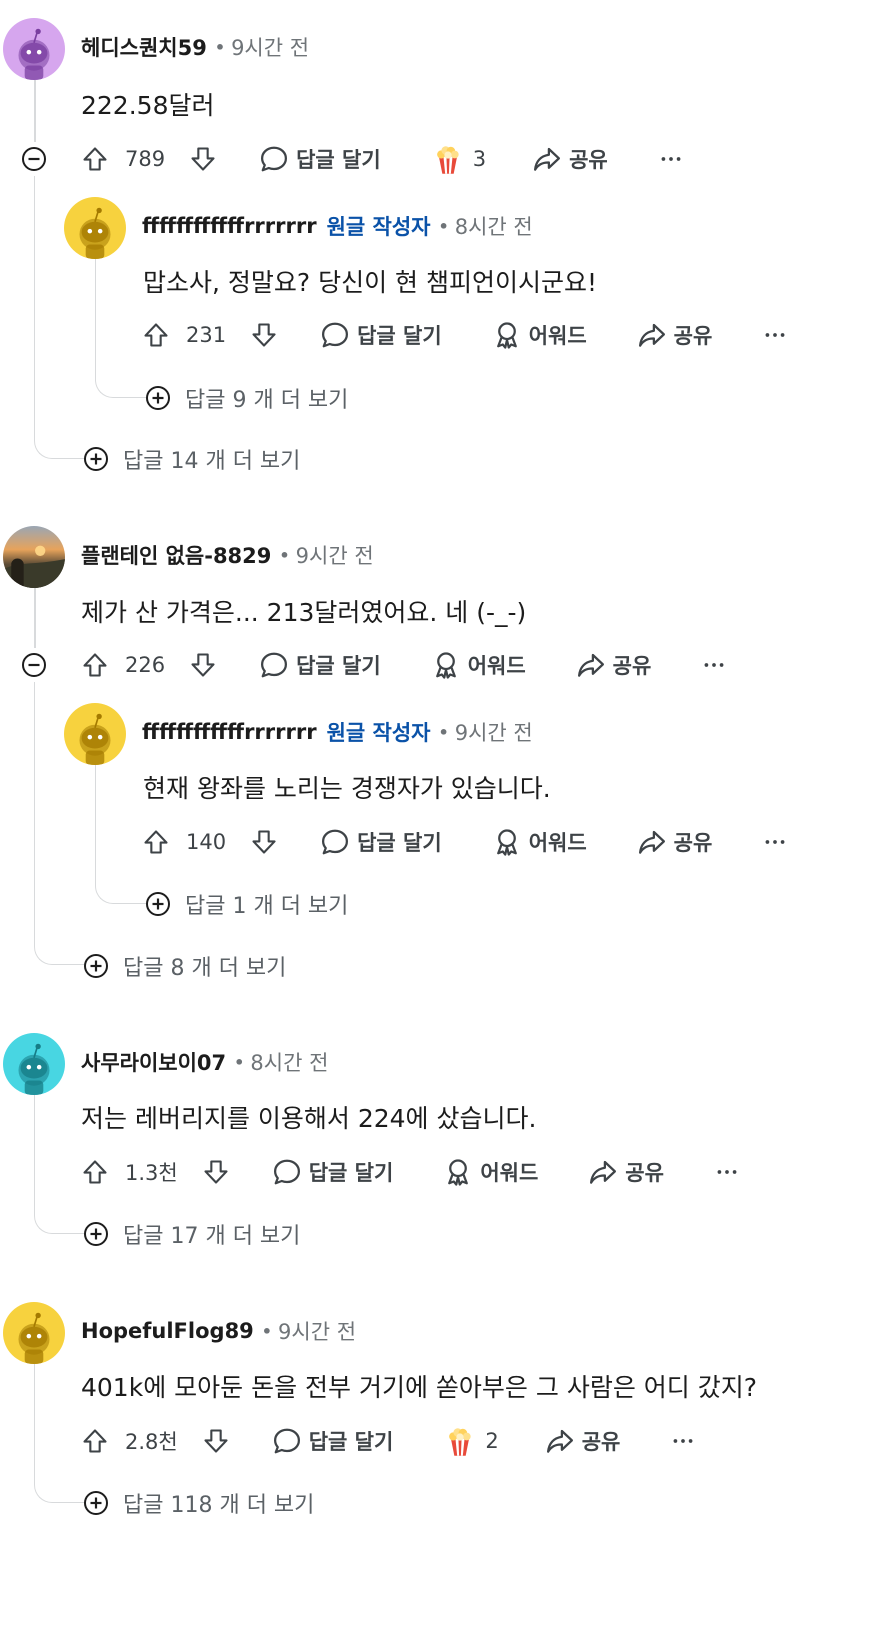  I want to click on comment-header: 헤디스퀀치59 • 9시간 전, so click(195, 47).